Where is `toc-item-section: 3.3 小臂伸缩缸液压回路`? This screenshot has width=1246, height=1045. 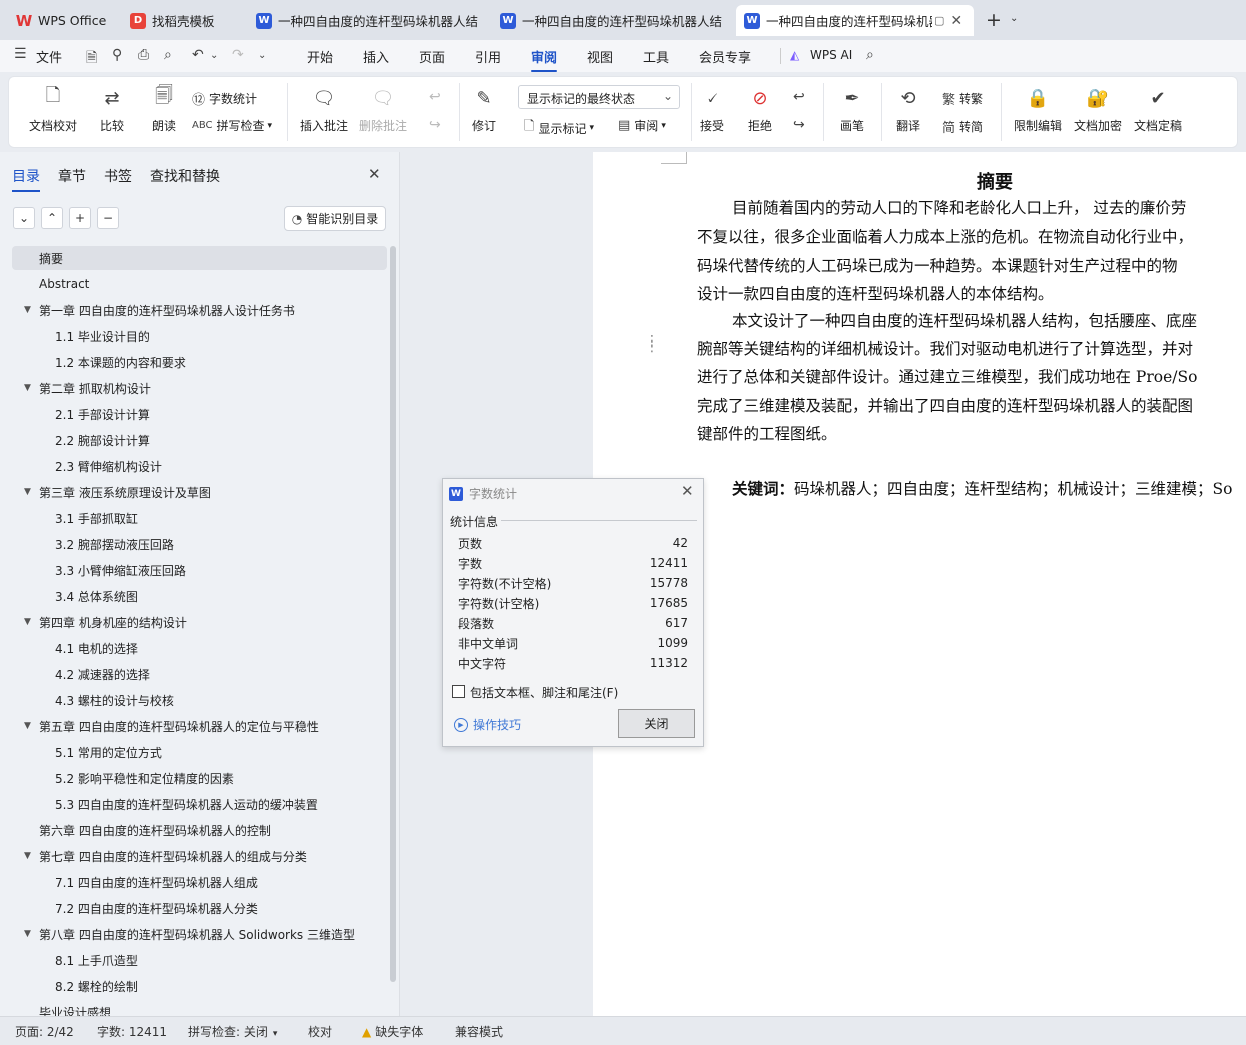
toc-item-section: 3.3 小臂伸缩缸液压回路 is located at coordinates (199, 570).